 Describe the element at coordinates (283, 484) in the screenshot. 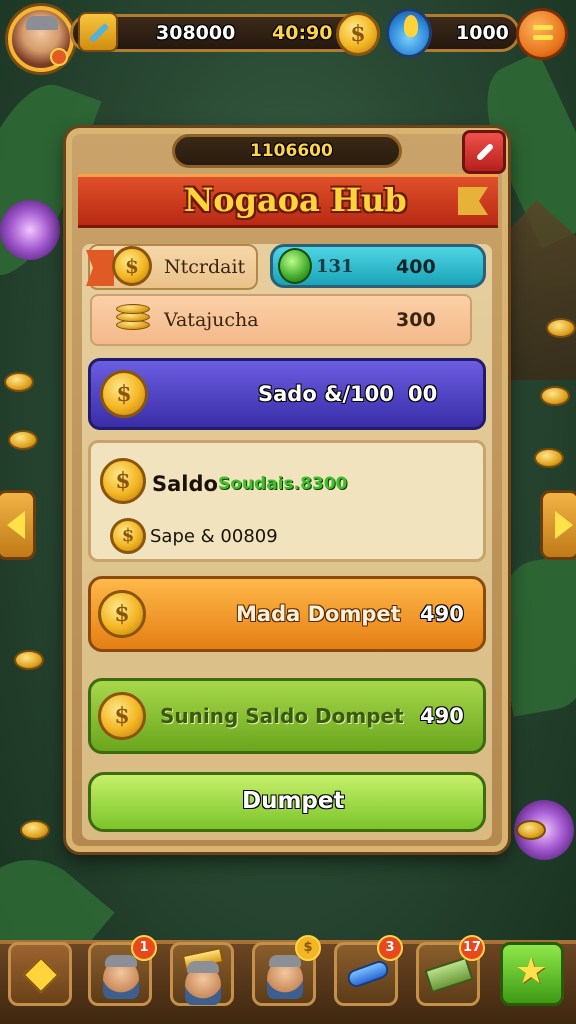

I see `row4-sub-label: Soudais.8300` at that location.